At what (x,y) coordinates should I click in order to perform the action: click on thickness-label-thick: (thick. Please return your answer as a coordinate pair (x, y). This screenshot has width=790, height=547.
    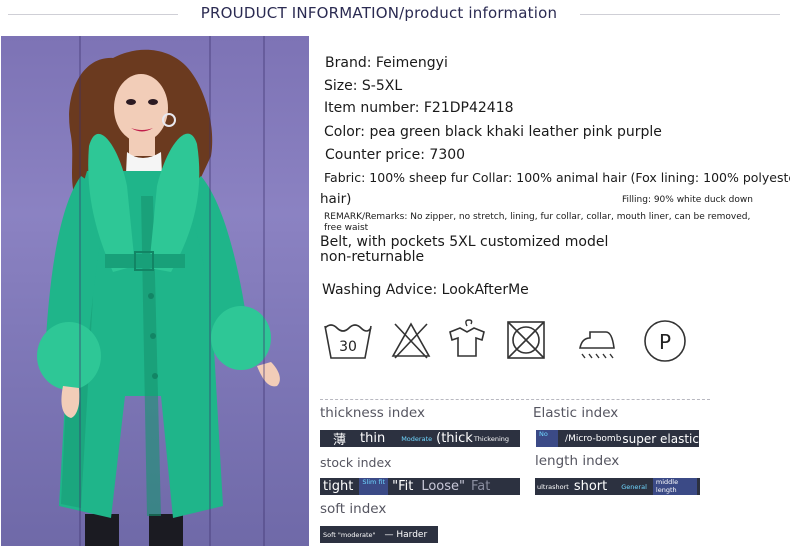
    Looking at the image, I should click on (454, 438).